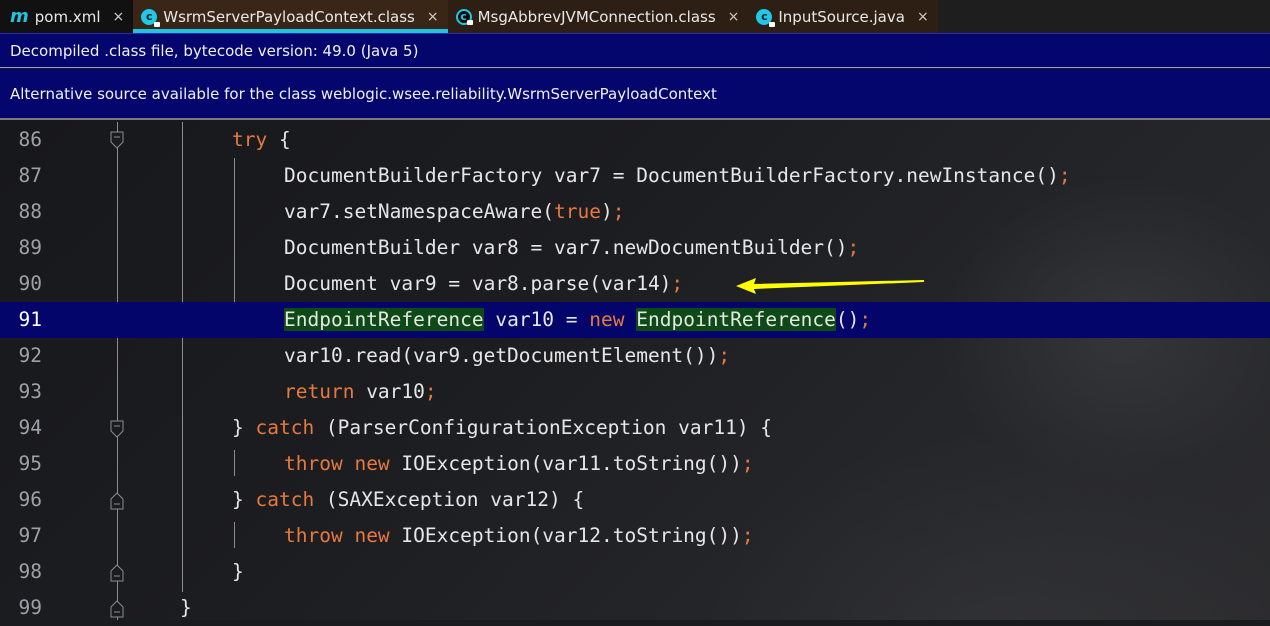 Image resolution: width=1270 pixels, height=626 pixels. Describe the element at coordinates (607, 211) in the screenshot. I see `code-token: )` at that location.